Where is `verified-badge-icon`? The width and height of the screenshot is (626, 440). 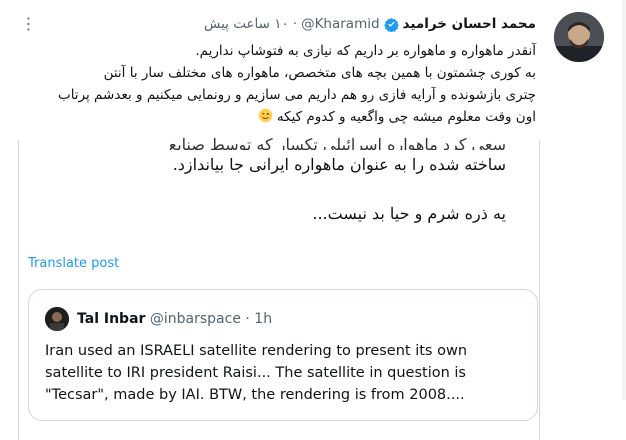
verified-badge-icon is located at coordinates (391, 24).